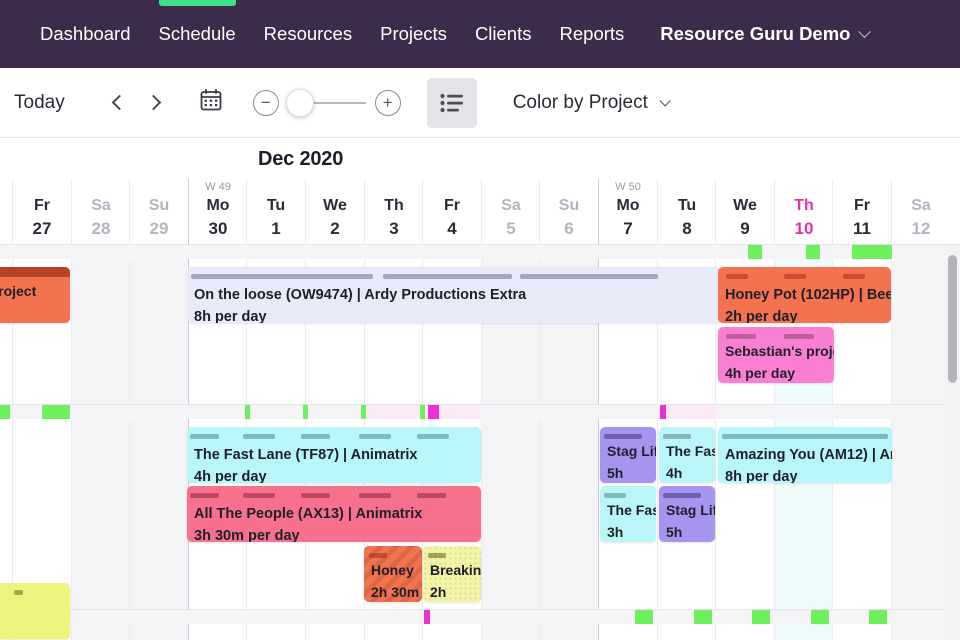  Describe the element at coordinates (472, 252) in the screenshot. I see `availability-lane` at that location.